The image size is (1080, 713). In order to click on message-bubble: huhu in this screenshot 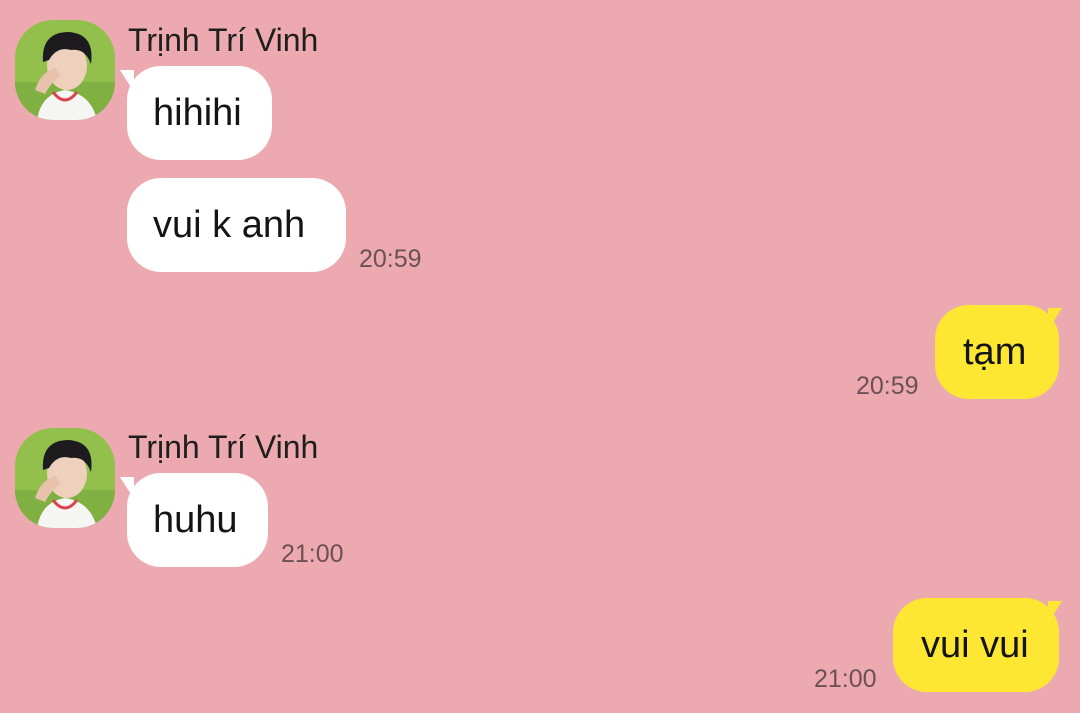, I will do `click(197, 520)`.